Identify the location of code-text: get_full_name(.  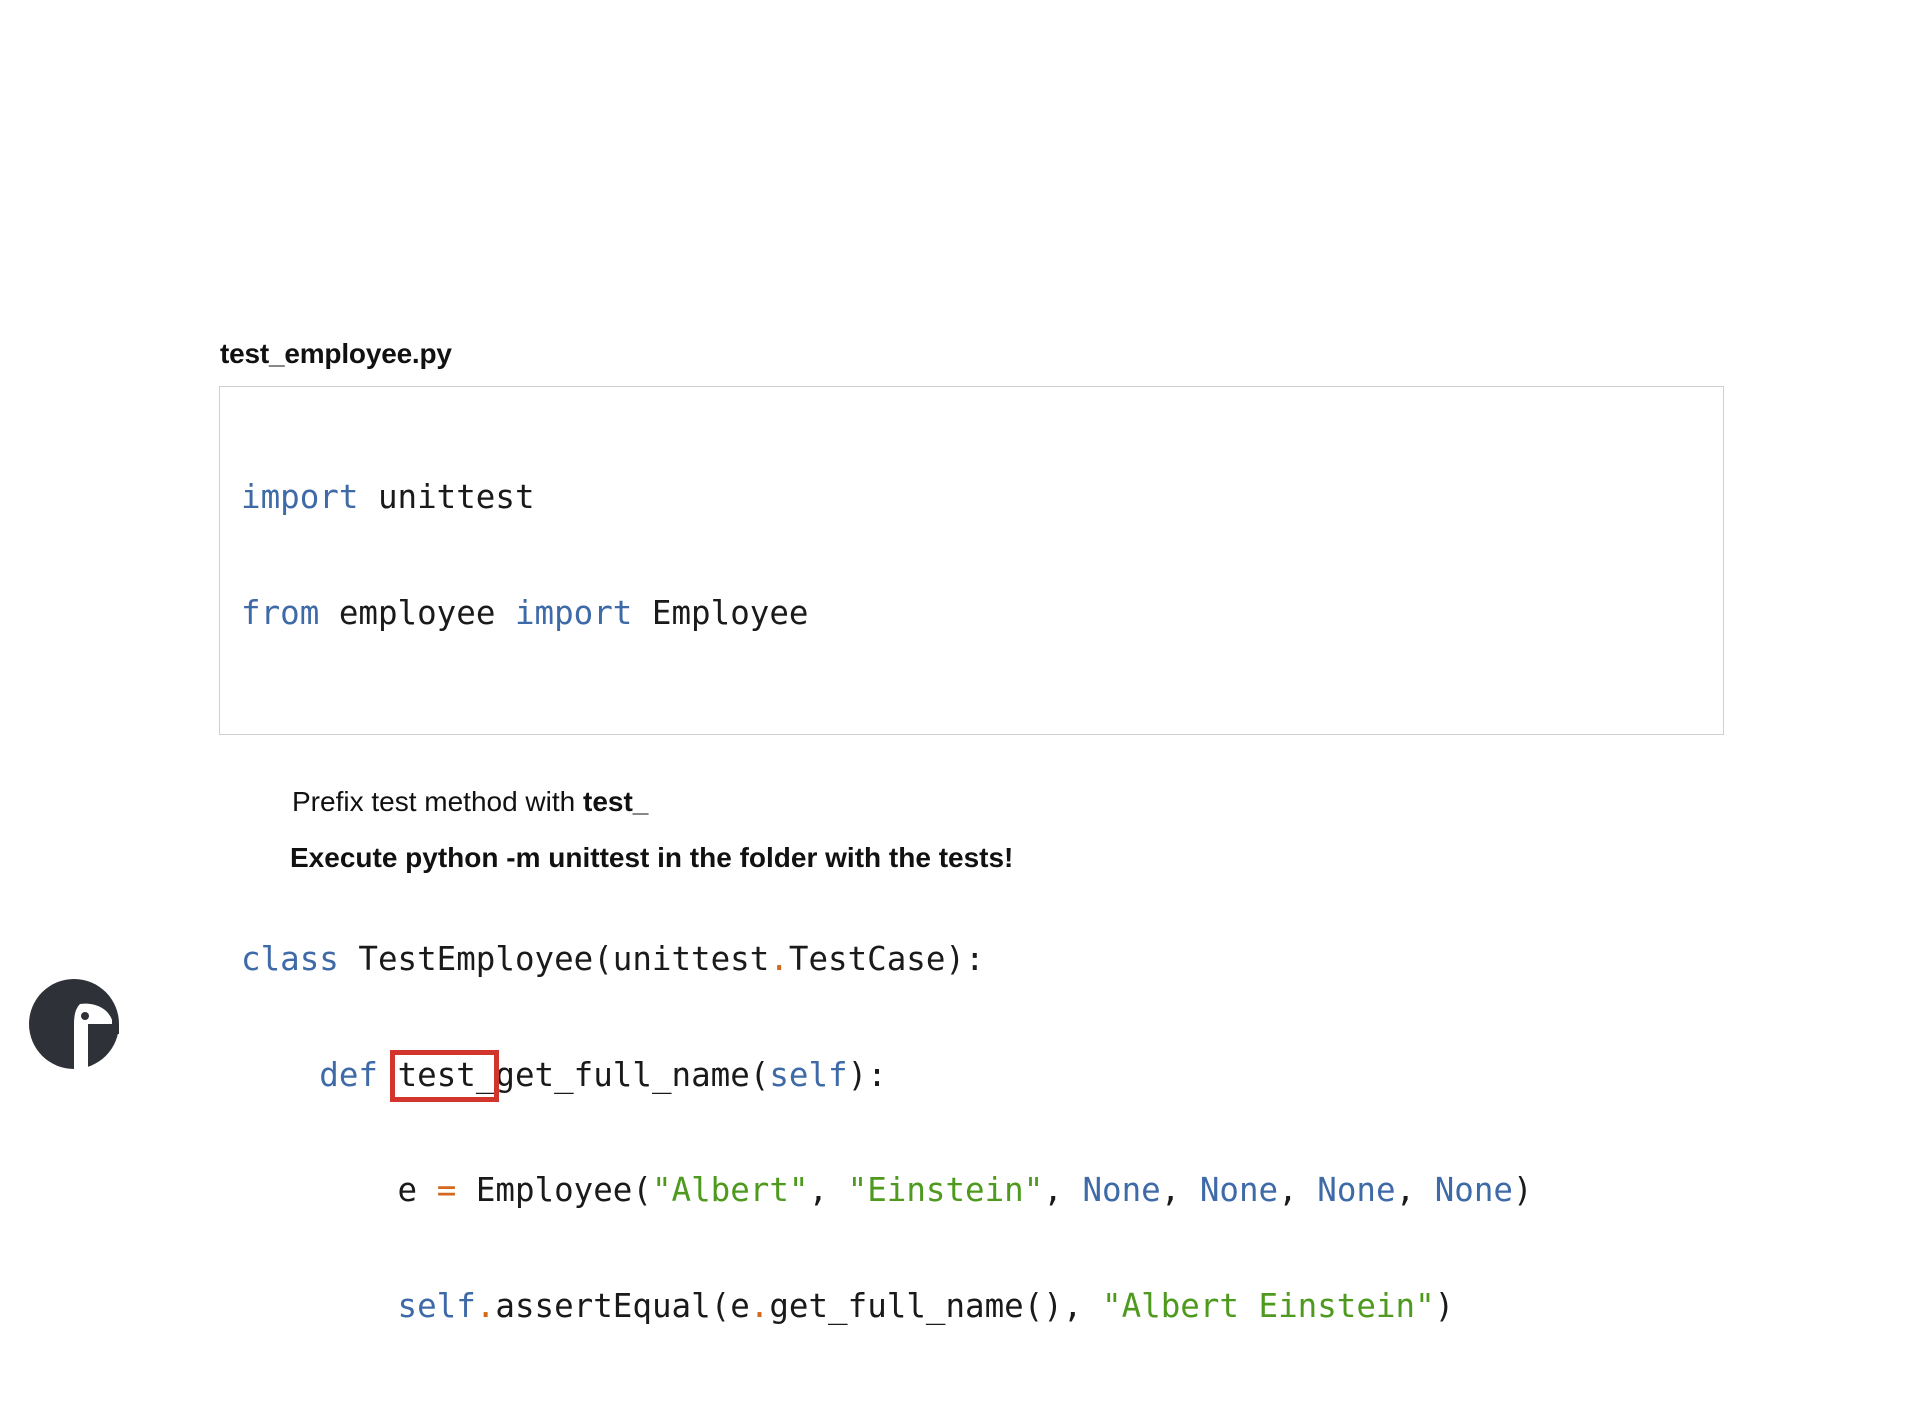
(632, 1074).